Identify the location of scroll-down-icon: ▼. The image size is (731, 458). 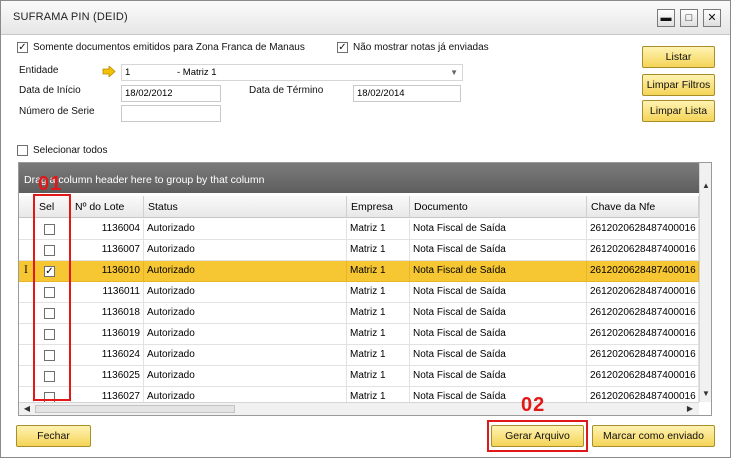
(705, 394).